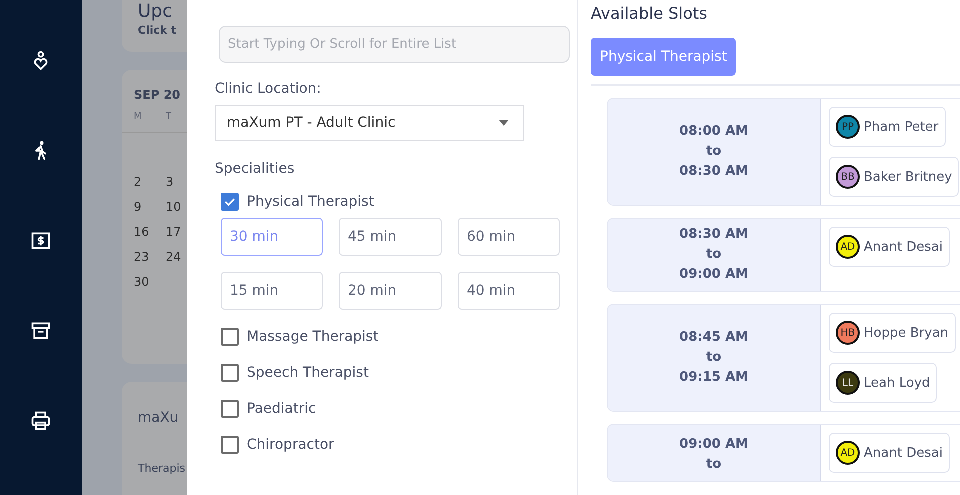  I want to click on avatar-initials: LL, so click(848, 383).